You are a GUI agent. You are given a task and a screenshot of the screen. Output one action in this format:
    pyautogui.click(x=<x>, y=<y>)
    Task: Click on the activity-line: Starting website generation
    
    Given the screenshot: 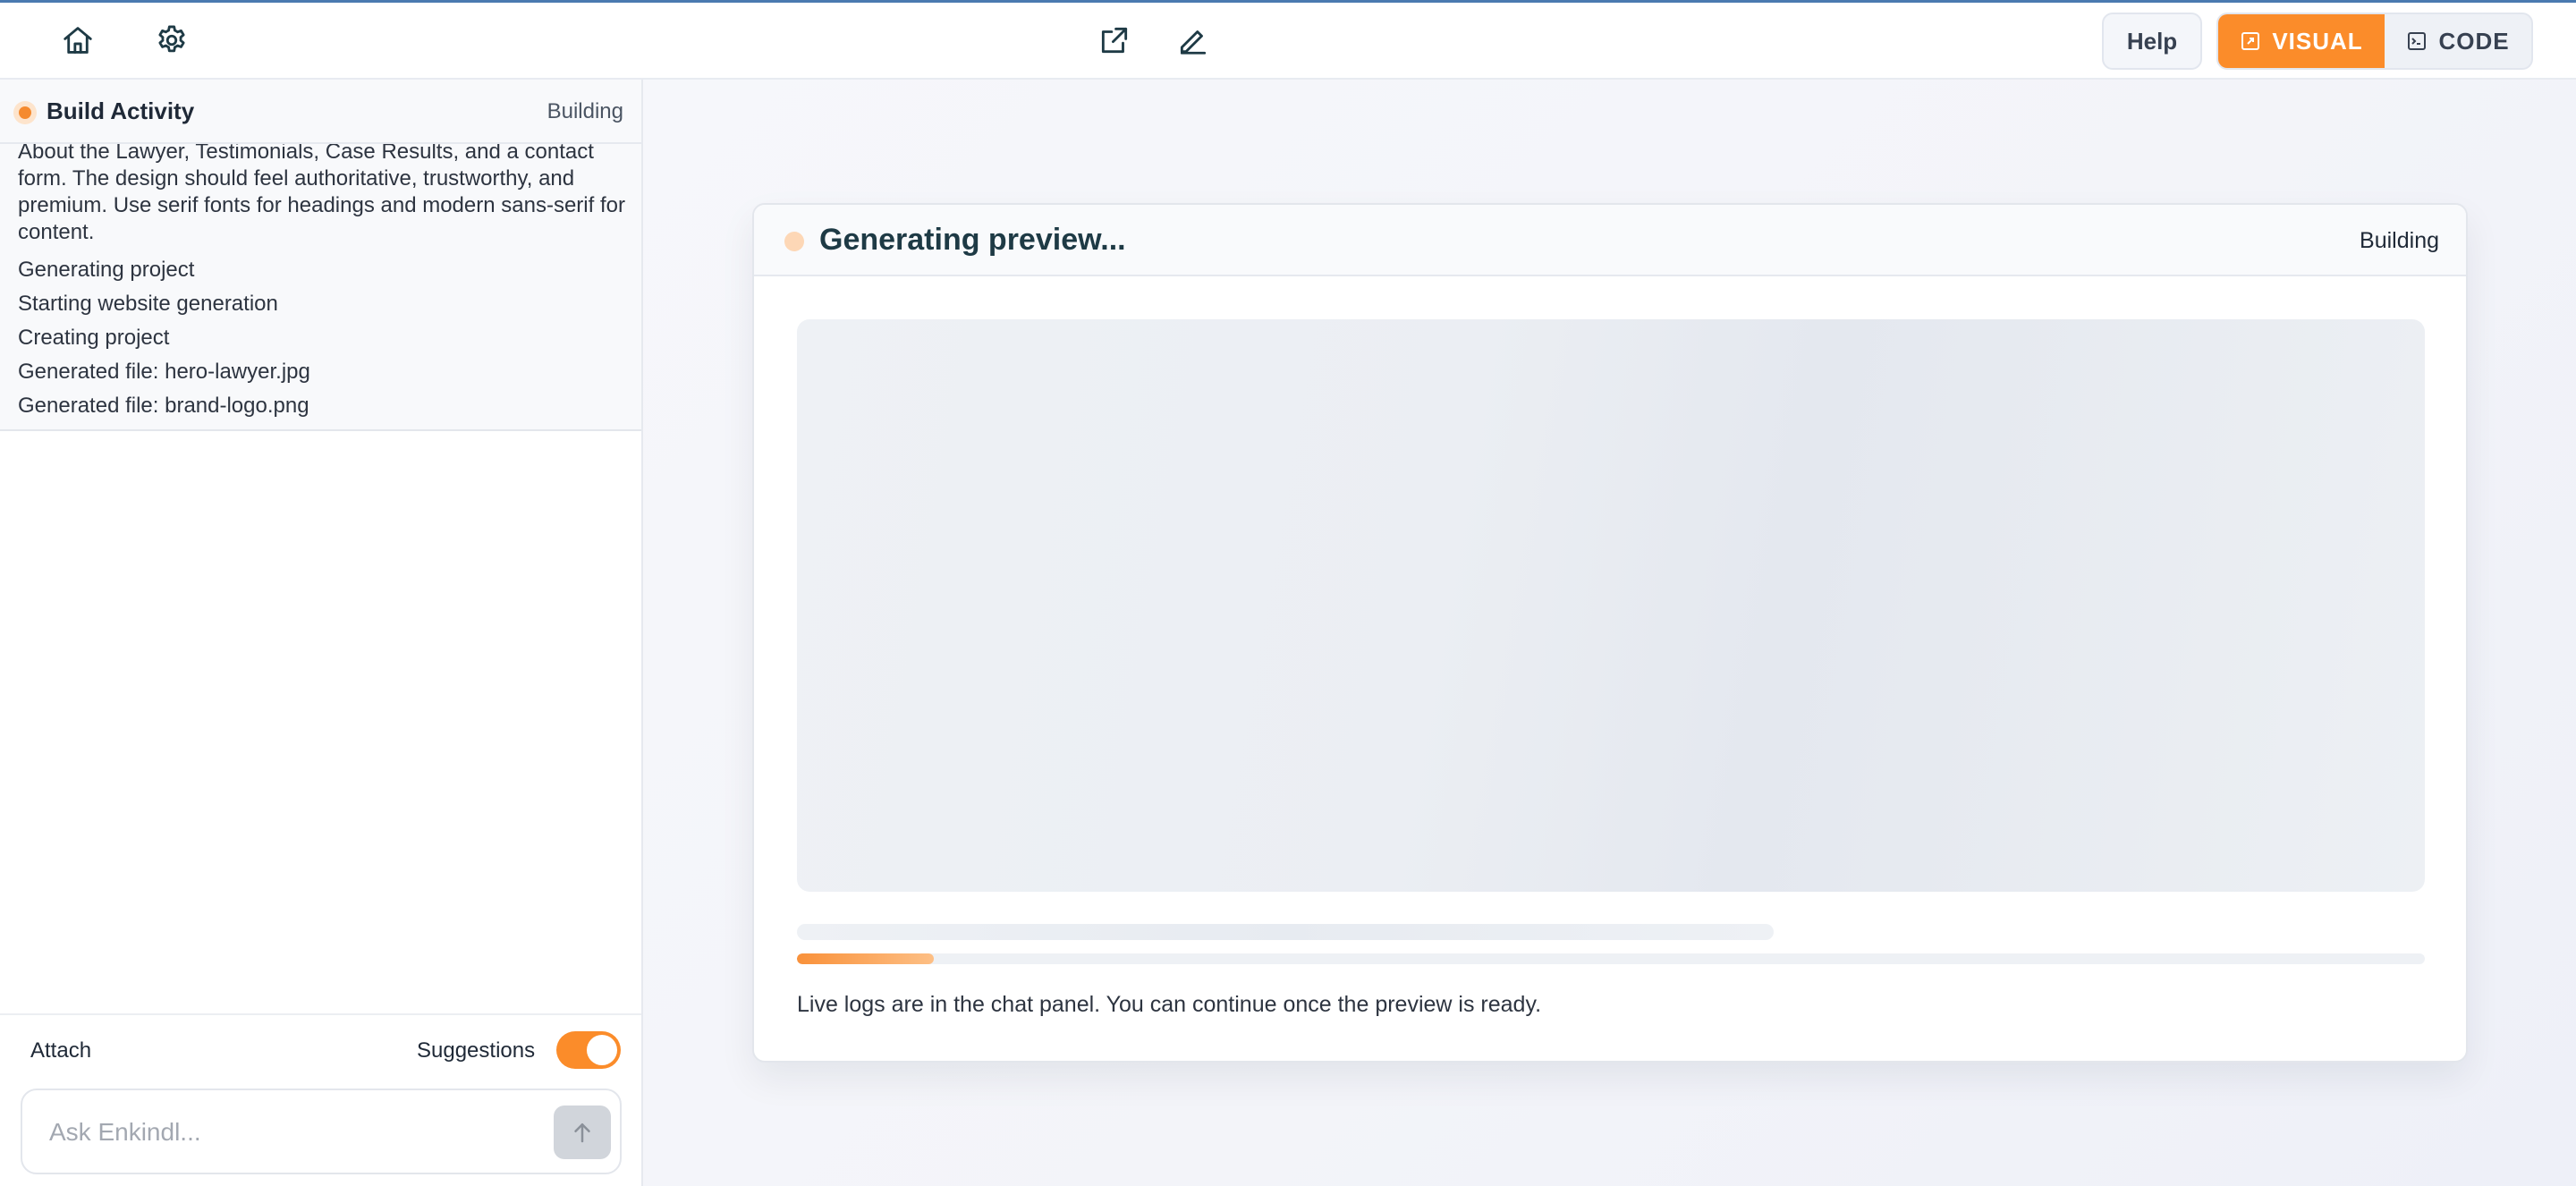 What is the action you would take?
    pyautogui.click(x=148, y=304)
    